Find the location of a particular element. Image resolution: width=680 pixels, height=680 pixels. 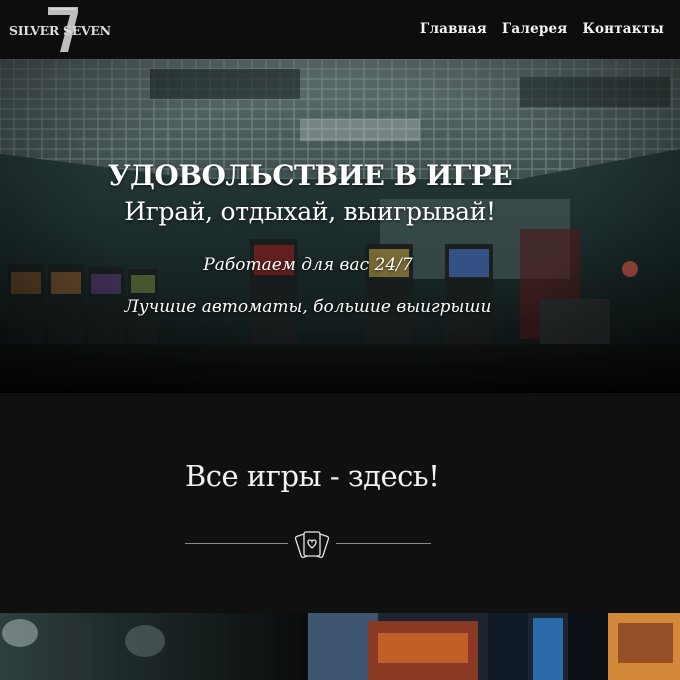

nav-link-home: Главная is located at coordinates (453, 29).